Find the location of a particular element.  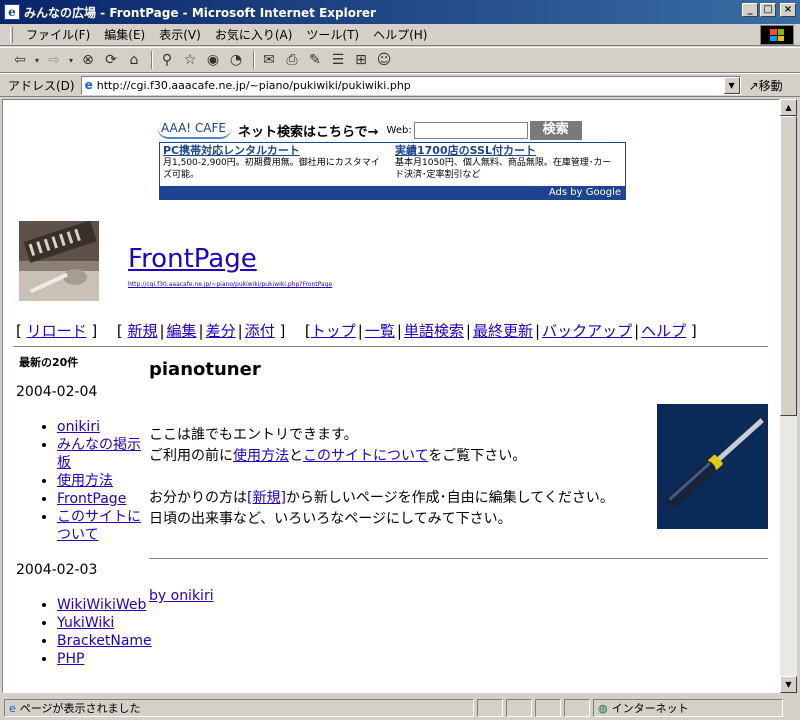

discuss-icon: ☰ is located at coordinates (338, 60).